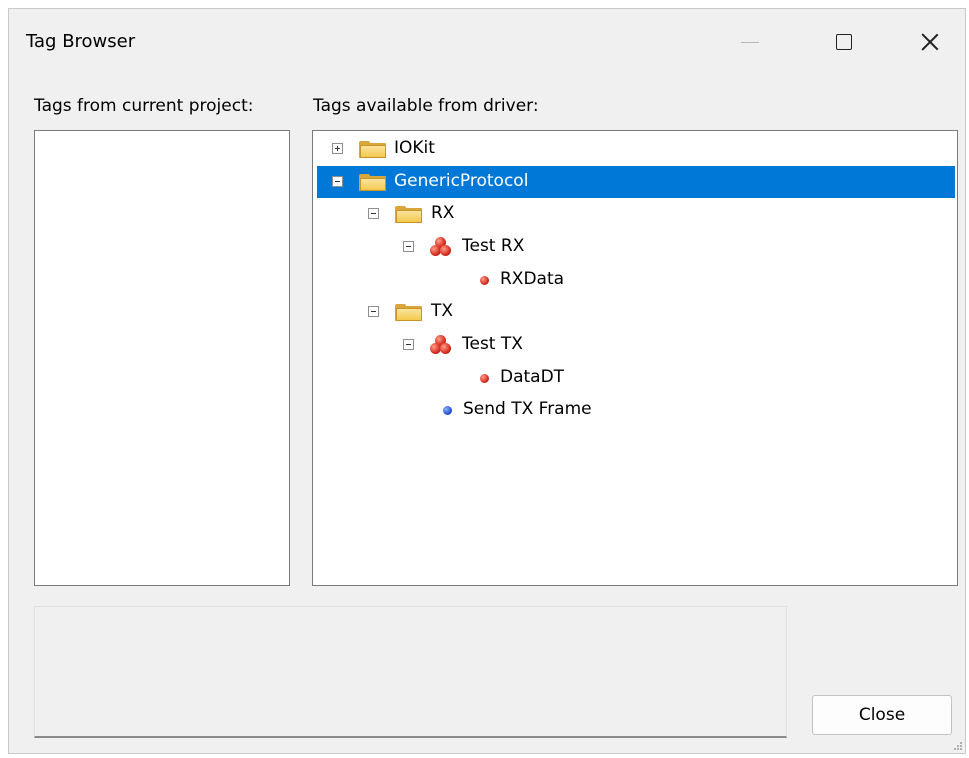 This screenshot has width=969, height=758. What do you see at coordinates (635, 280) in the screenshot?
I see `tree-node-rxdata: RXData` at bounding box center [635, 280].